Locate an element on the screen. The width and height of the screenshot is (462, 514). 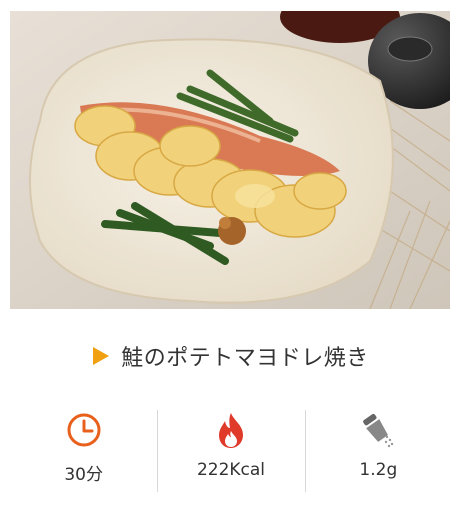
calories-stat: 222Kcal is located at coordinates (230, 450).